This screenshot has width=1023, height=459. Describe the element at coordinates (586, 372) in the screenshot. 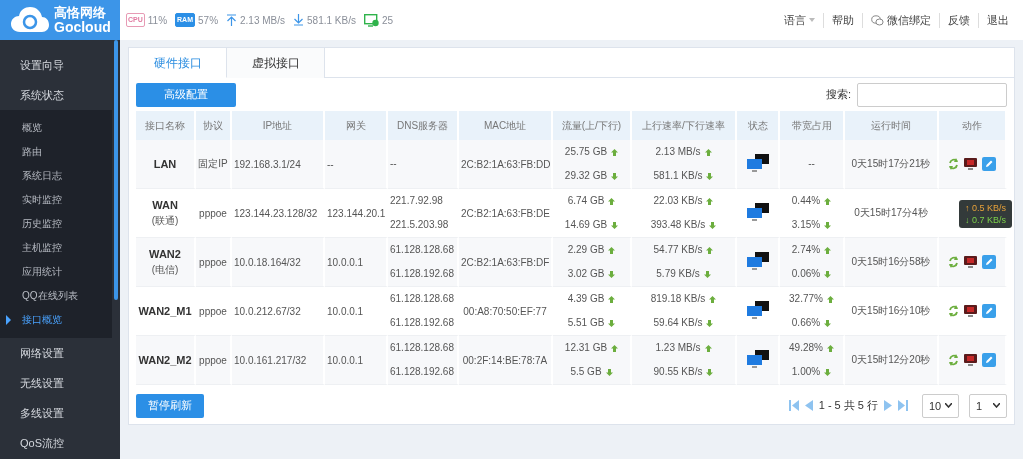

I see `table-cell-text: 5.5 GB` at that location.